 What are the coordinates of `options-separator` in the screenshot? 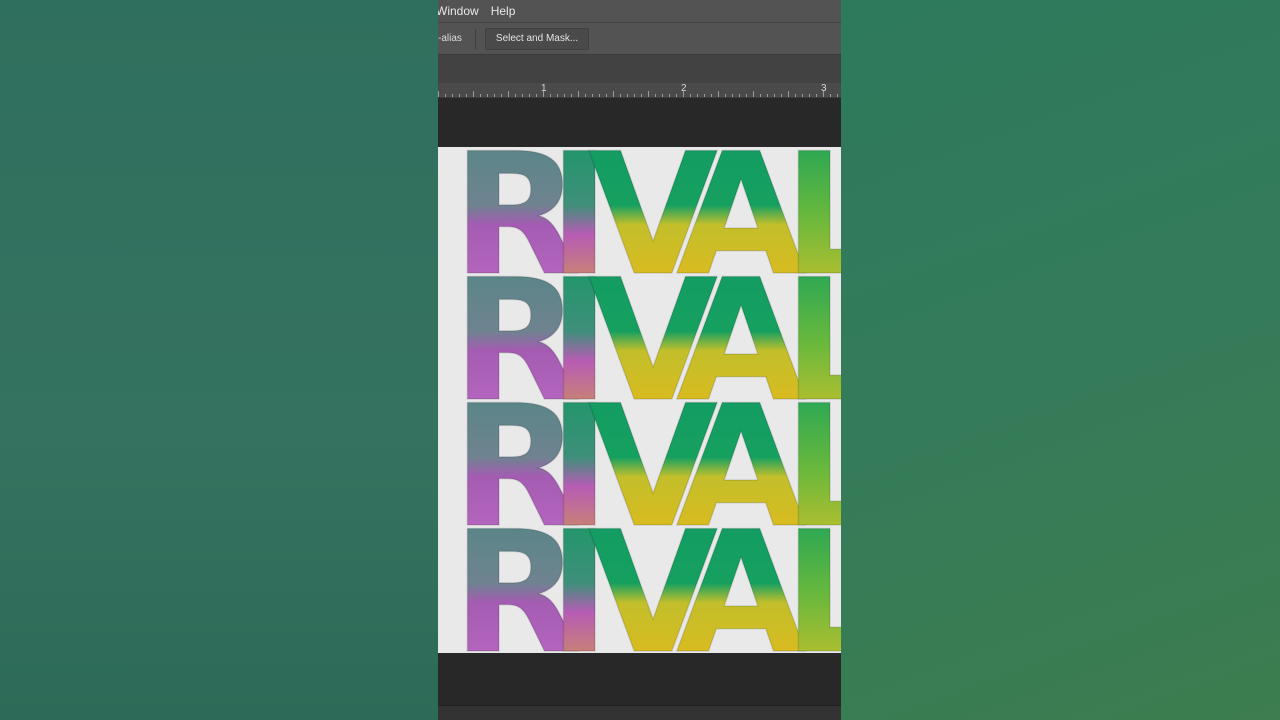 It's located at (475, 38).